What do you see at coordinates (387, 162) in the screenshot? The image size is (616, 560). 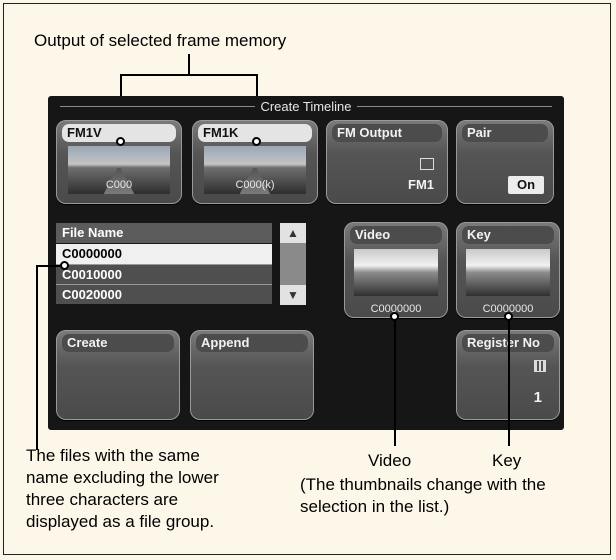 I see `fm-output-button: FM Output FM1` at bounding box center [387, 162].